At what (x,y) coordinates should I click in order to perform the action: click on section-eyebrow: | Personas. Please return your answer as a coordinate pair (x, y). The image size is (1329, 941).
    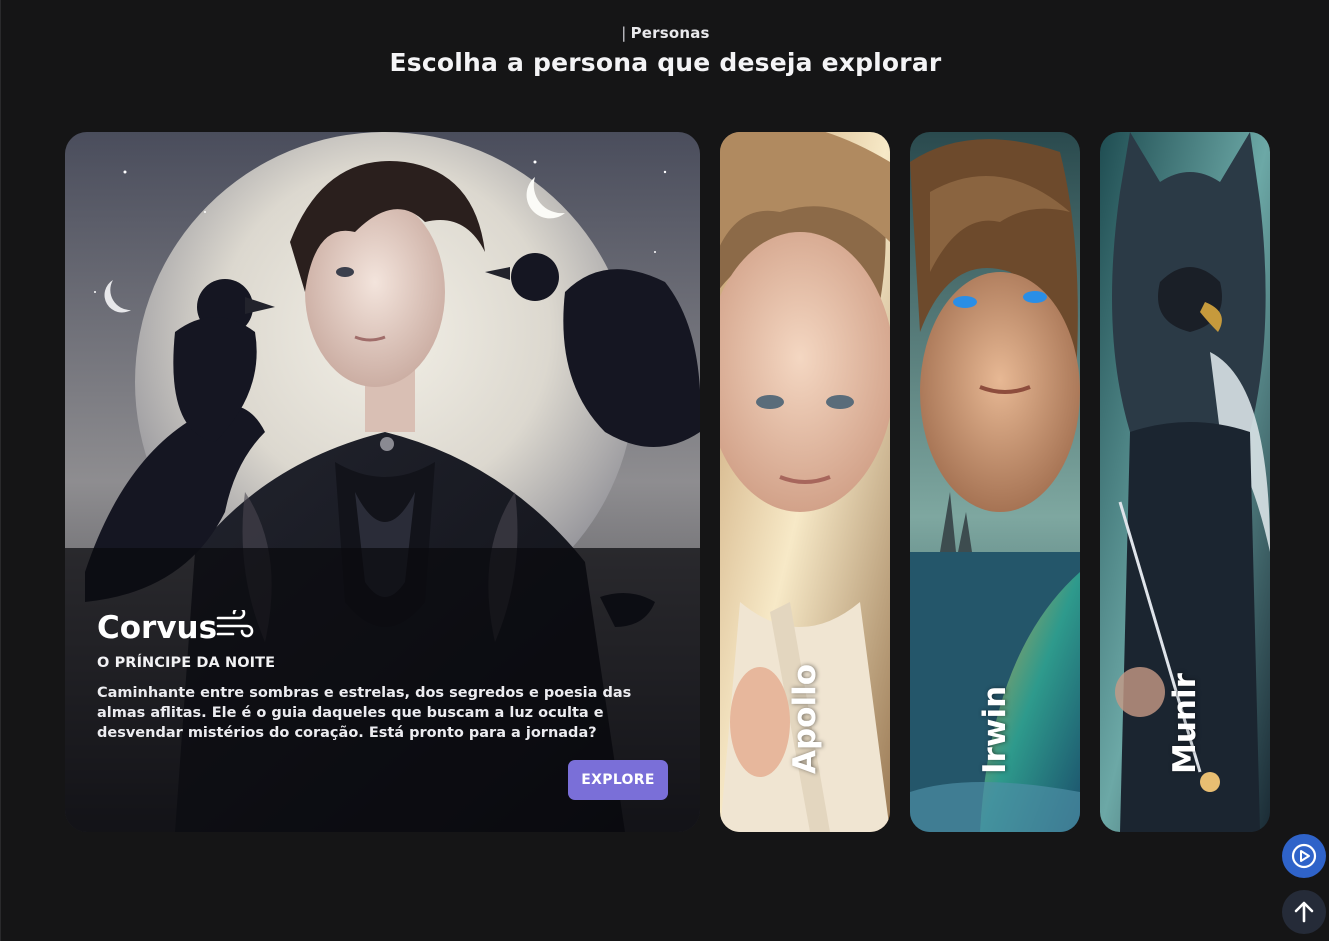
    Looking at the image, I should click on (665, 33).